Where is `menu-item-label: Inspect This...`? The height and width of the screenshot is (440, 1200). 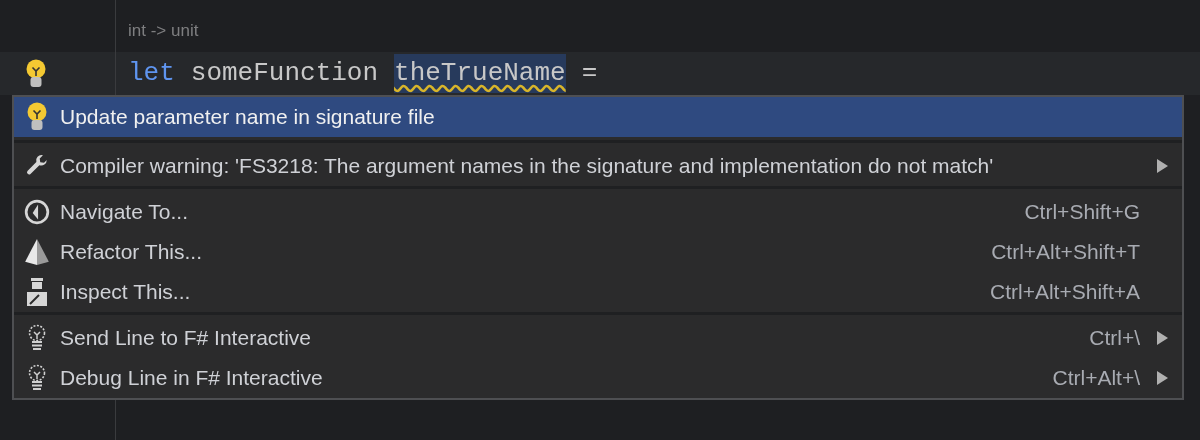
menu-item-label: Inspect This... is located at coordinates (125, 292).